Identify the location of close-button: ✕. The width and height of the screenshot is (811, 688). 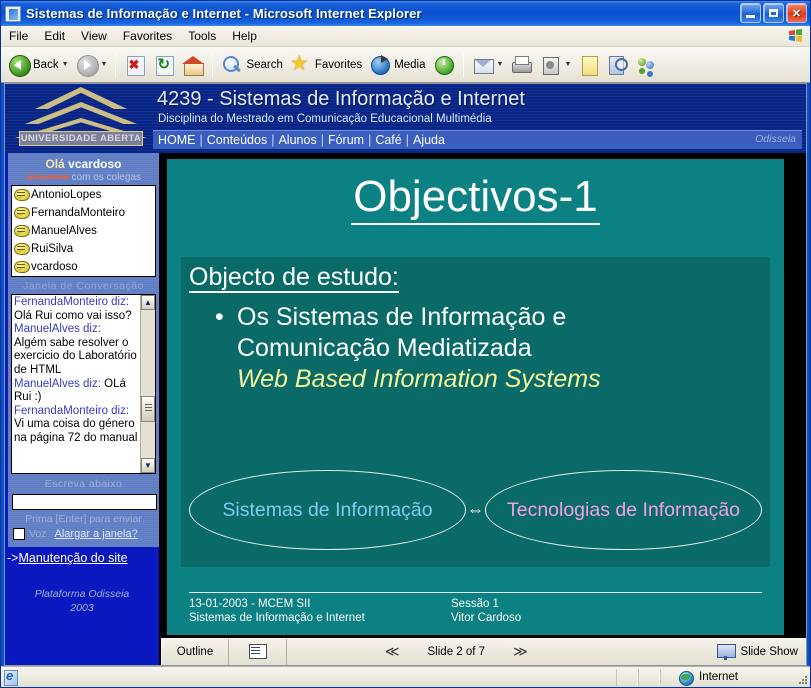
(796, 13).